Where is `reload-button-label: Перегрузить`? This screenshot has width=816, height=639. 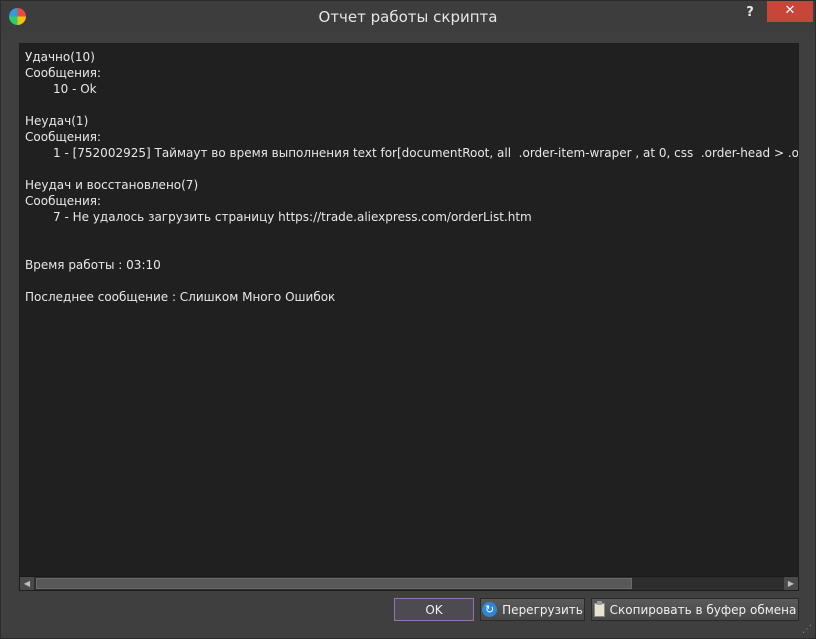
reload-button-label: Перегрузить is located at coordinates (542, 609).